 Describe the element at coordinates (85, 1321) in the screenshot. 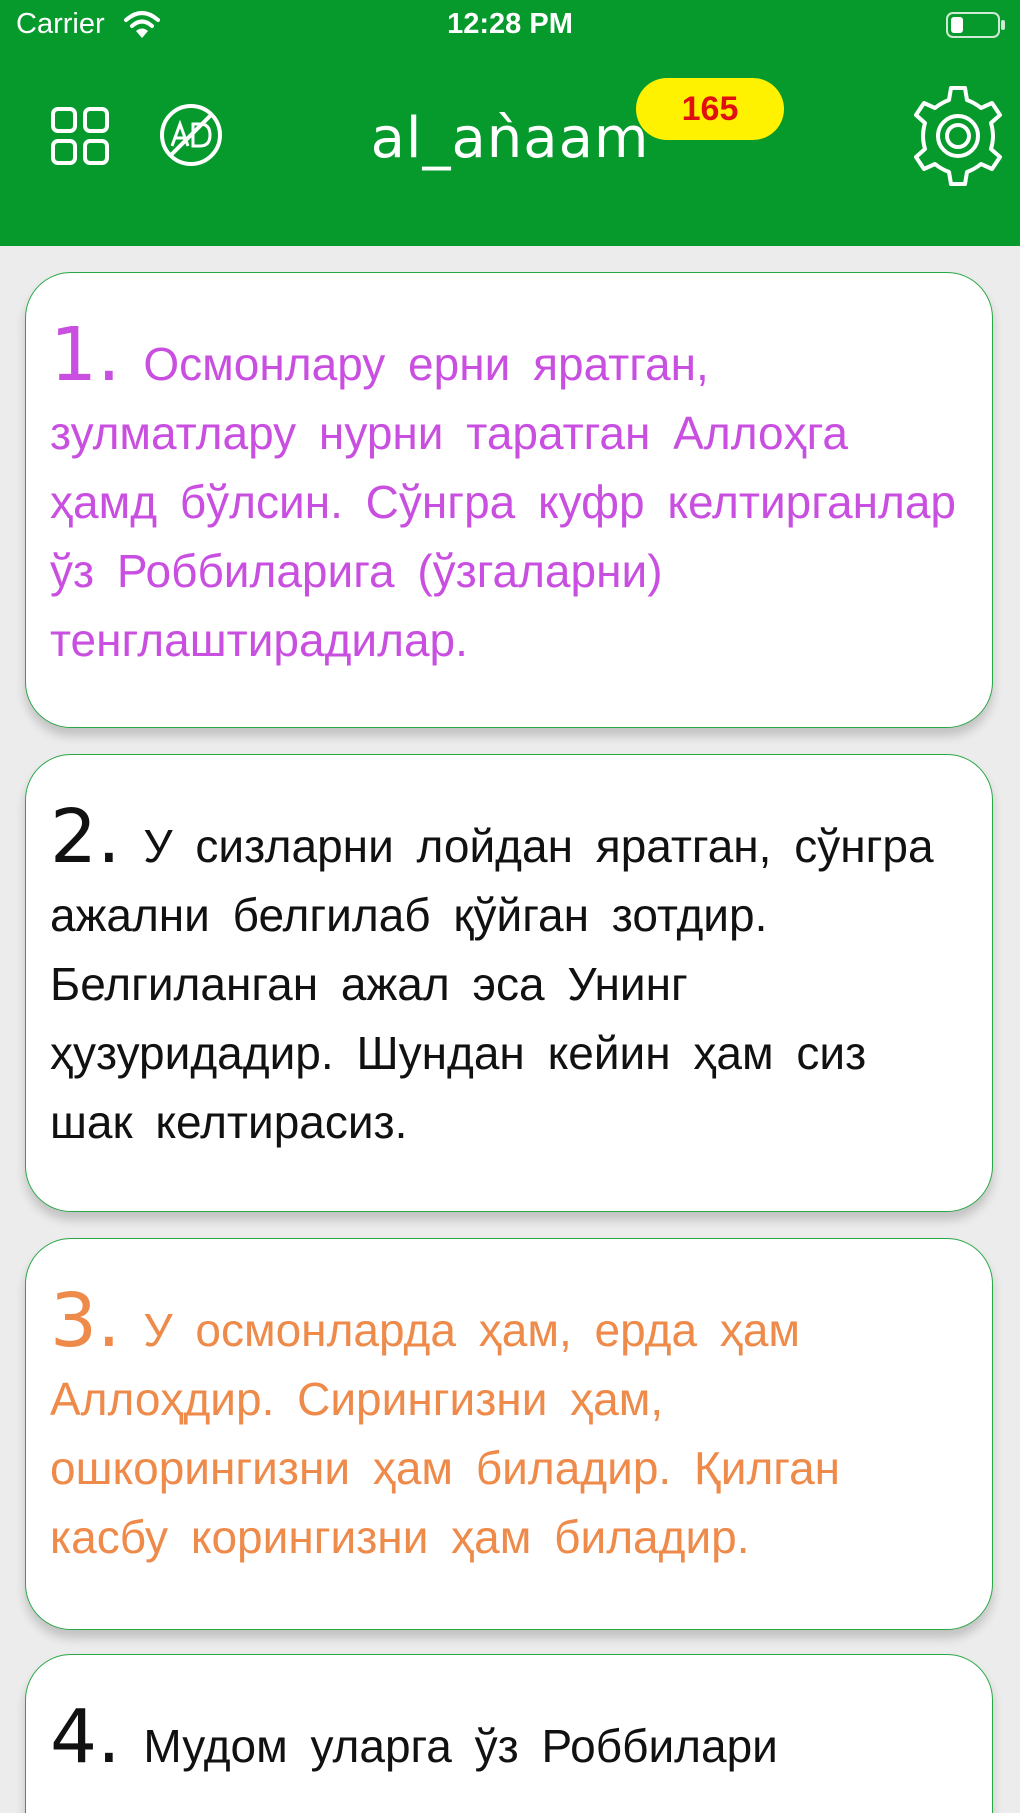

I see `verse-number: 3.` at that location.